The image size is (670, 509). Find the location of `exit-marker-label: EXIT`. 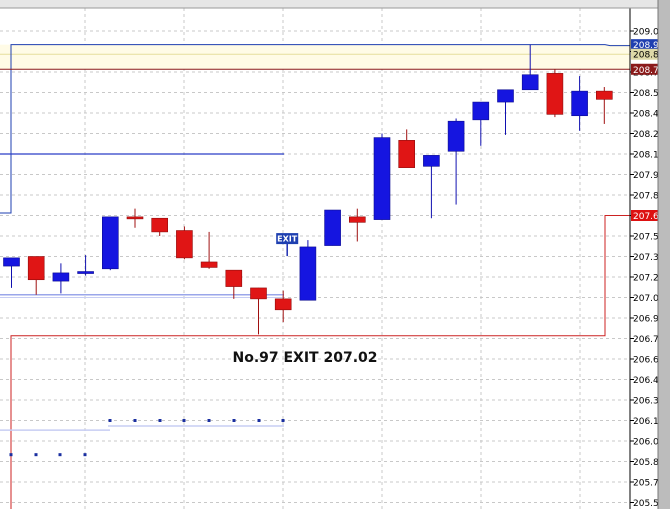

exit-marker-label: EXIT is located at coordinates (287, 239).